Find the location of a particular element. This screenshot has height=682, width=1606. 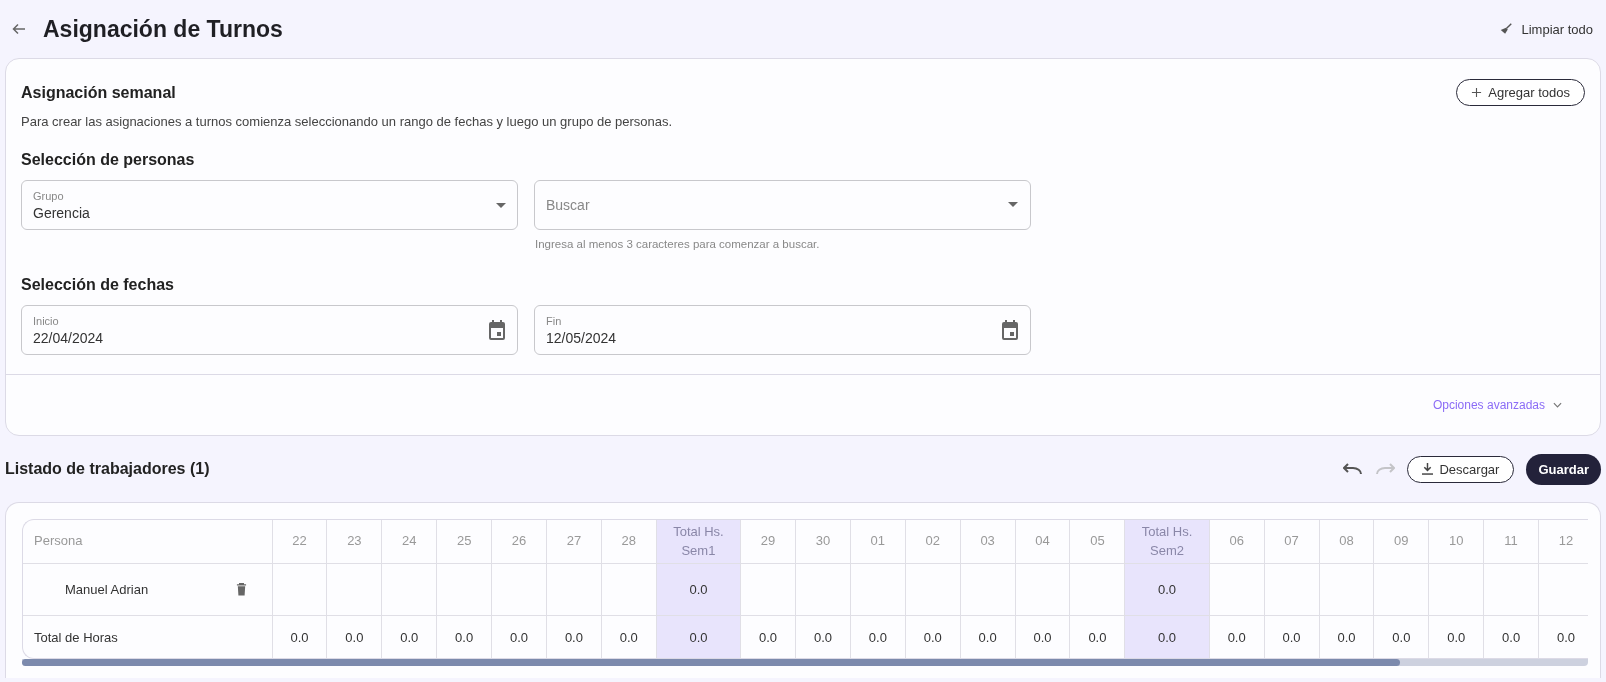

column-header: 27 is located at coordinates (574, 542).